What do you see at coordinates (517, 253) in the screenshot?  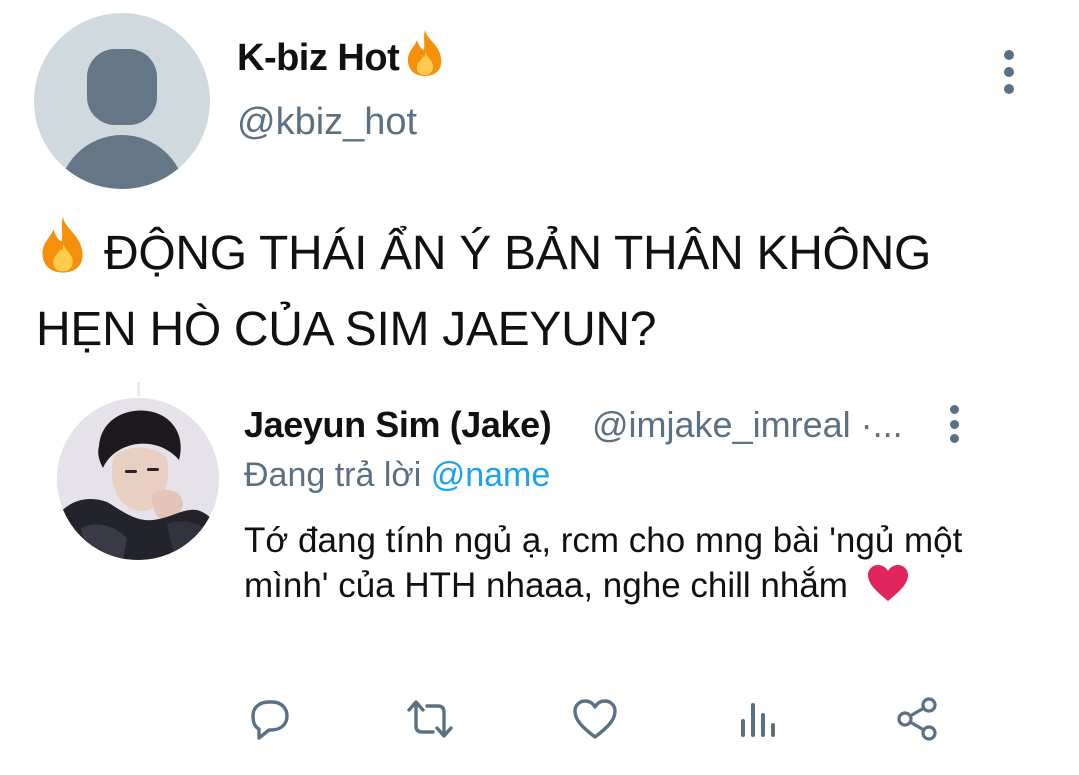 I see `headline-line-1: ĐỘNG THÁI ẨN Ý BẢN THÂN KHÔNG` at bounding box center [517, 253].